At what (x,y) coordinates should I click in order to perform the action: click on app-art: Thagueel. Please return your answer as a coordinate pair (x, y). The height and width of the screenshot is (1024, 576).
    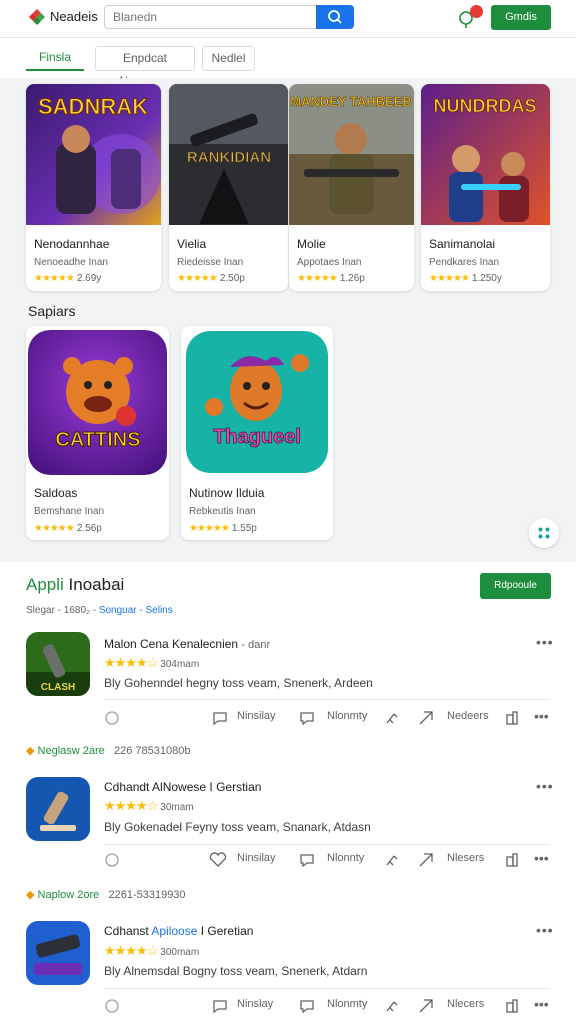
    Looking at the image, I should click on (257, 402).